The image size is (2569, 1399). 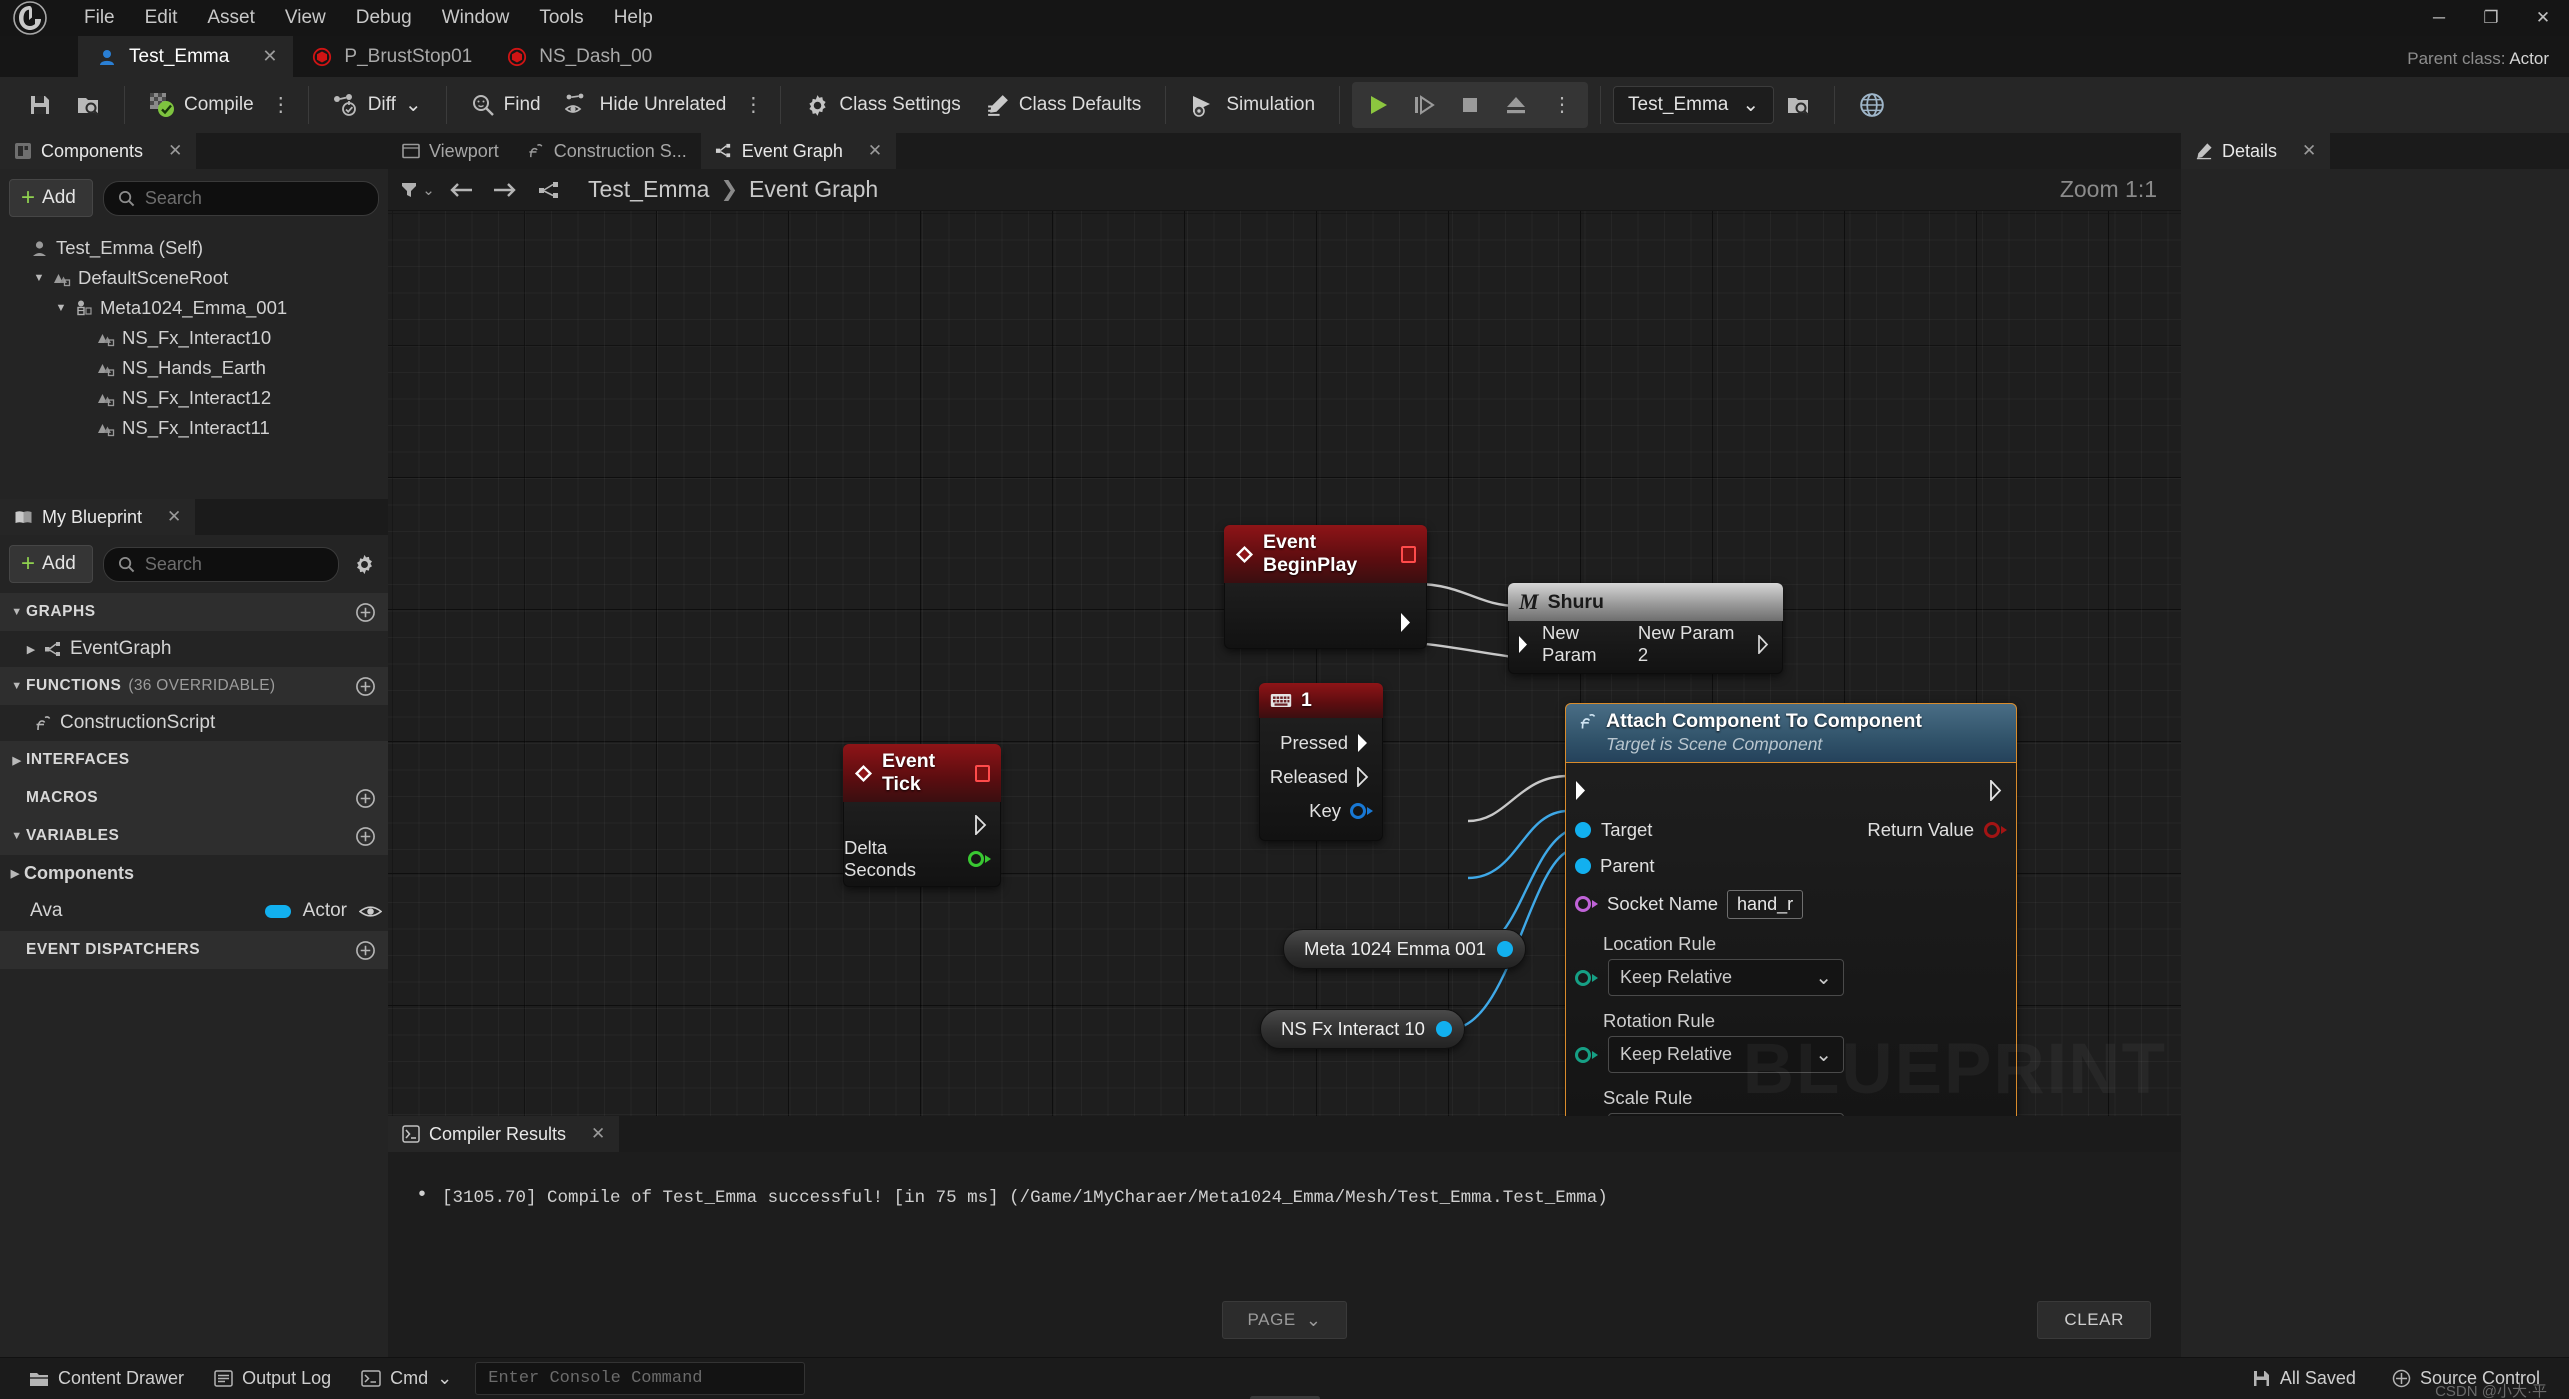 I want to click on diff-button: Diff ⌄, so click(x=377, y=105).